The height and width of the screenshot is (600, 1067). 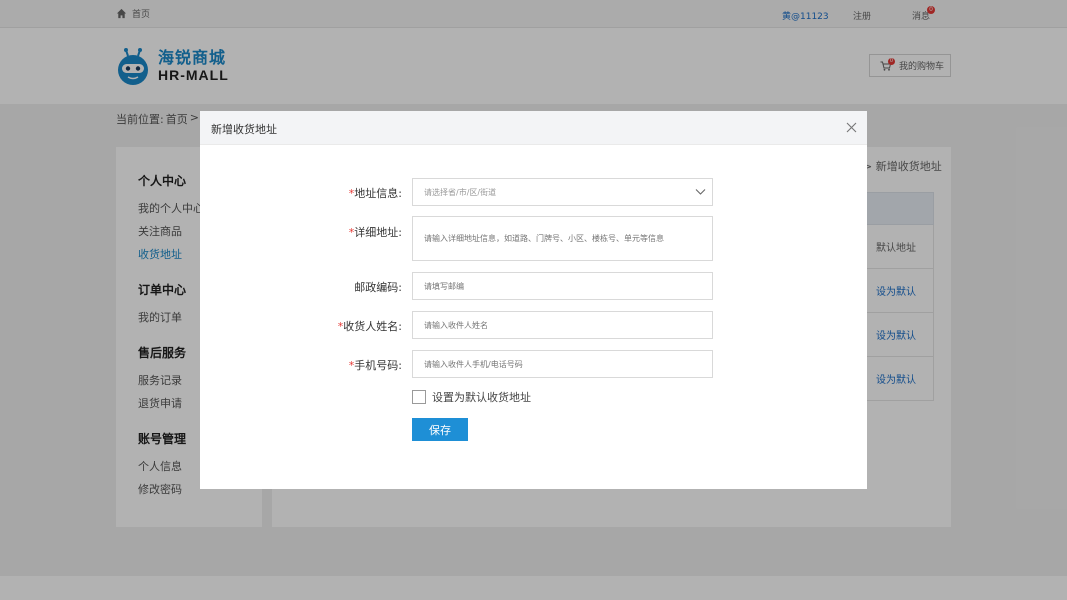 I want to click on detail-address-field, so click(x=562, y=238).